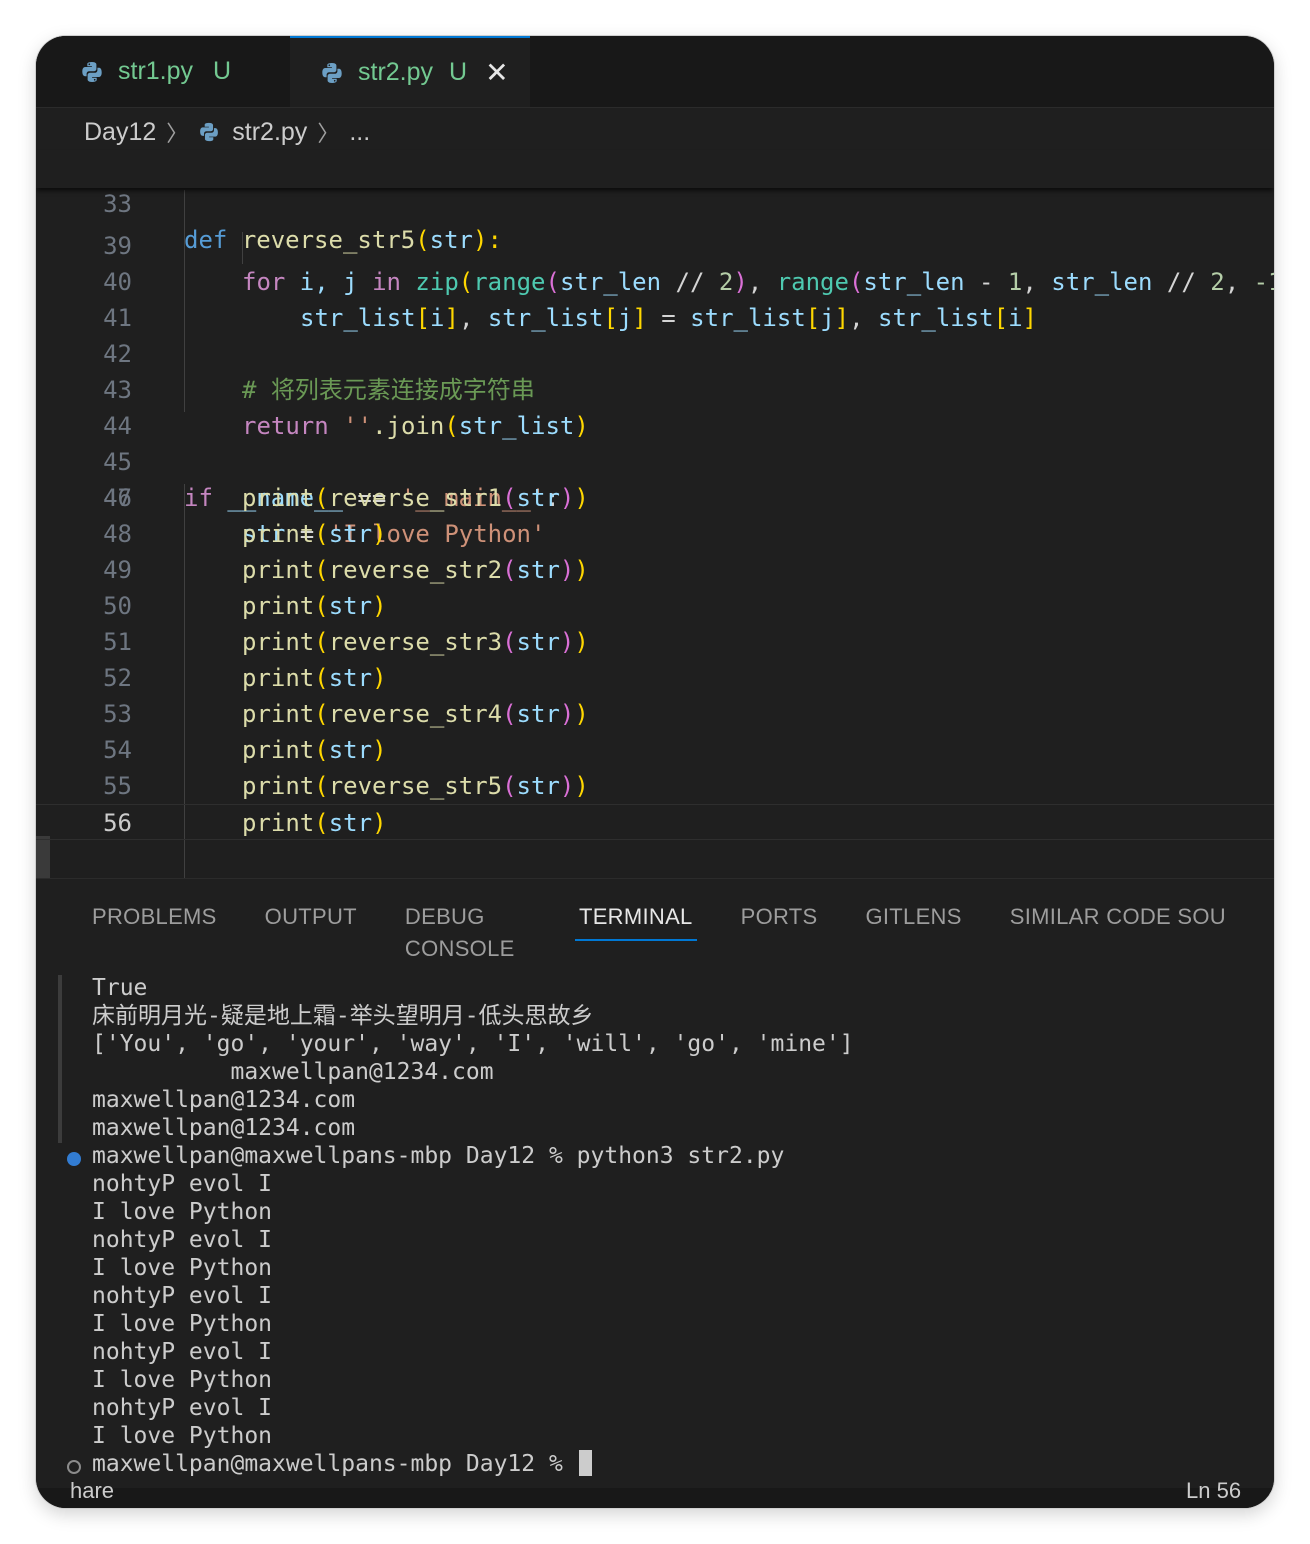 The image size is (1310, 1544). I want to click on tab-label: str1.py, so click(156, 71).